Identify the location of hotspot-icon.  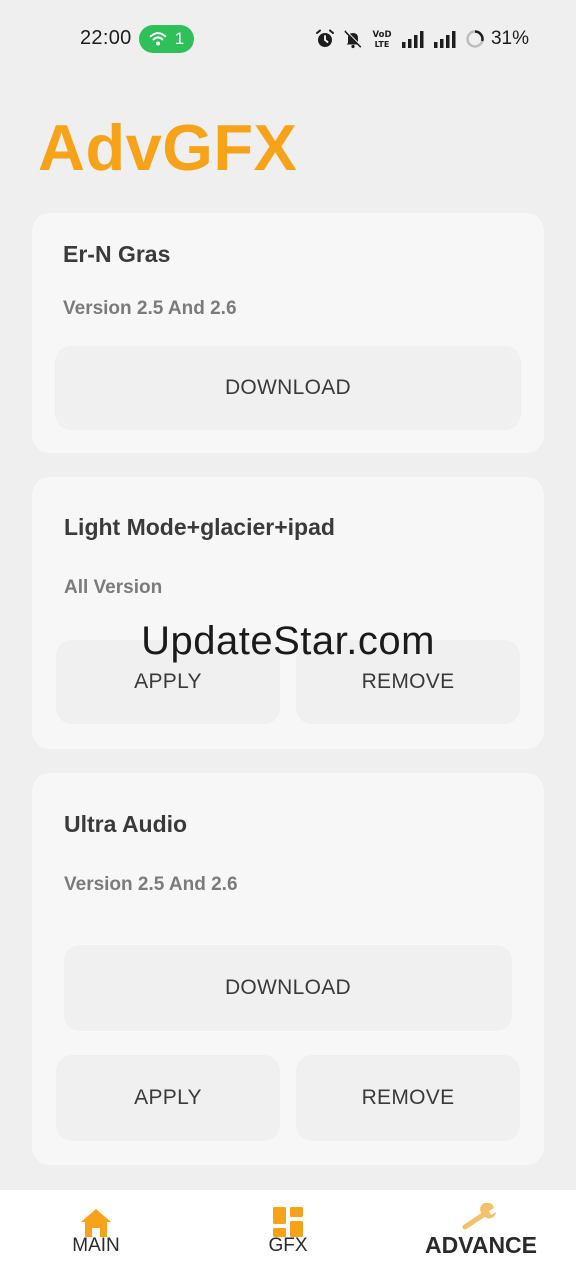
(157, 39).